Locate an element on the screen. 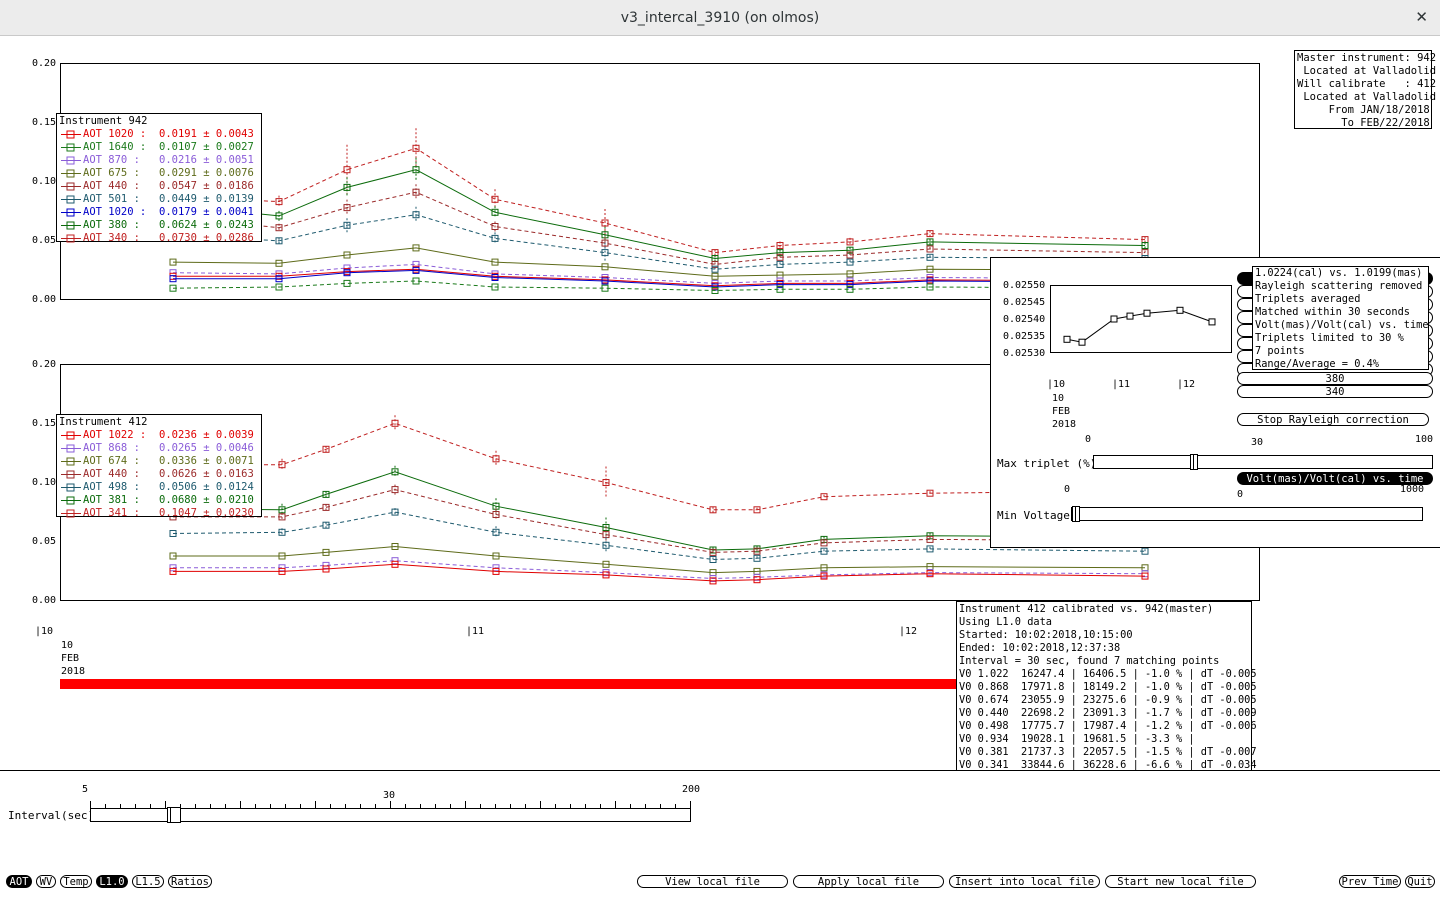 Image resolution: width=1440 pixels, height=900 pixels. calibration-chart is located at coordinates (1141, 319).